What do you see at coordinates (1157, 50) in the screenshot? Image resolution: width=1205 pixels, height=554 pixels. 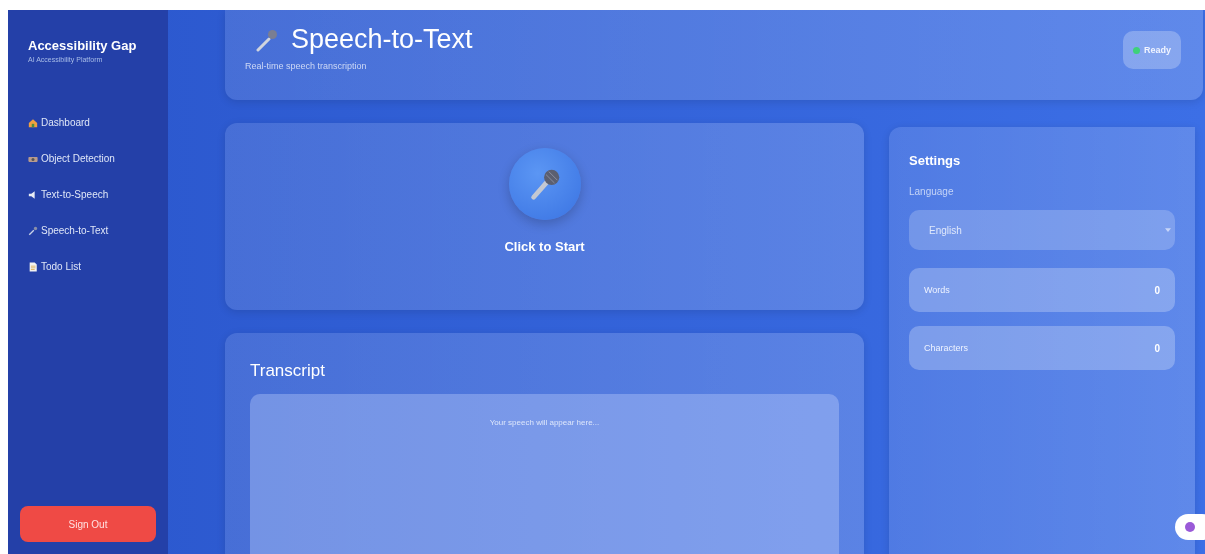 I see `status-label: Ready` at bounding box center [1157, 50].